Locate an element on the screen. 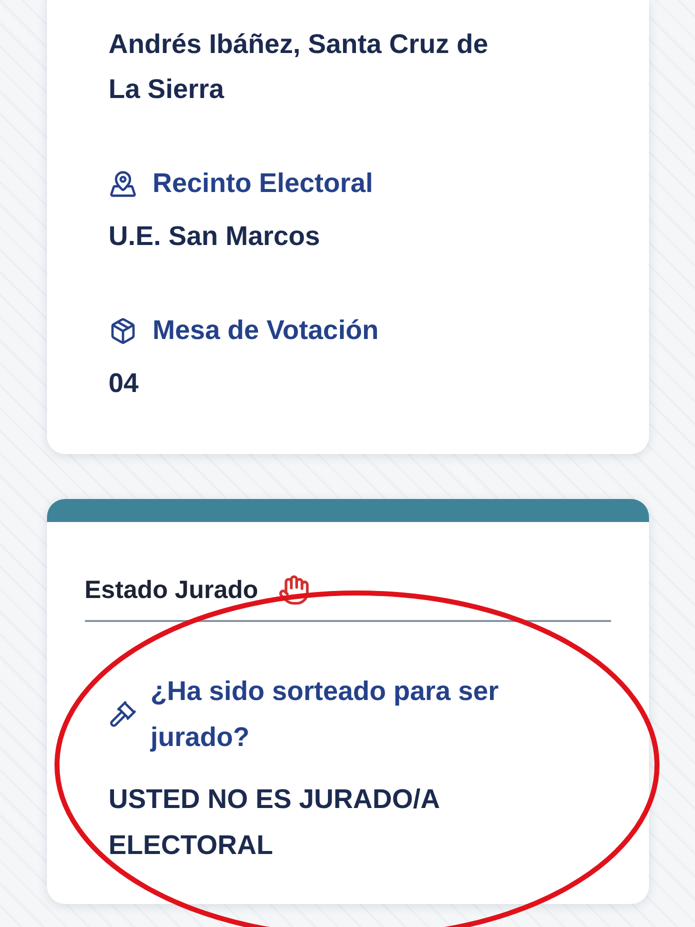 This screenshot has height=927, width=695. answer-text: USTED NO ES JURADO/A ELECTORAL is located at coordinates (274, 822).